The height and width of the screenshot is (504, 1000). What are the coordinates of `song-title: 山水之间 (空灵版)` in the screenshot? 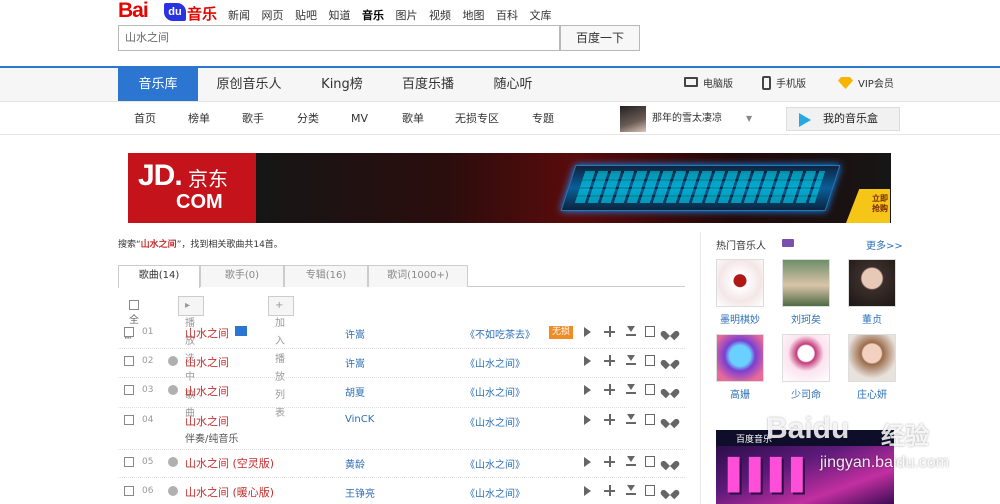 It's located at (229, 463).